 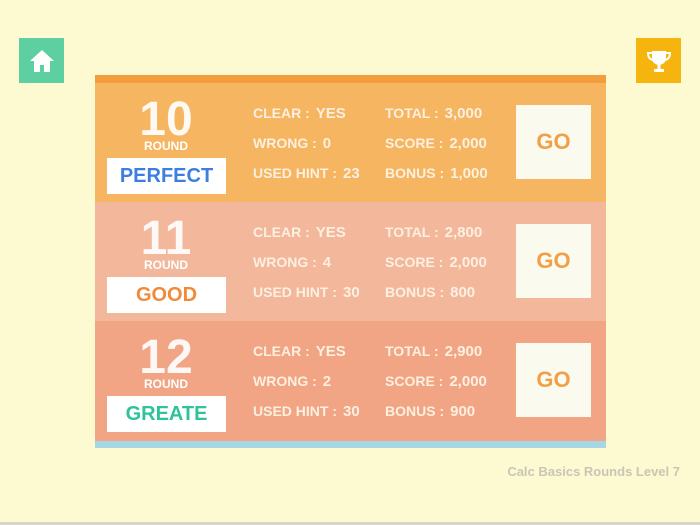 I want to click on total-stat: TOTAL : 3,000, so click(x=433, y=113).